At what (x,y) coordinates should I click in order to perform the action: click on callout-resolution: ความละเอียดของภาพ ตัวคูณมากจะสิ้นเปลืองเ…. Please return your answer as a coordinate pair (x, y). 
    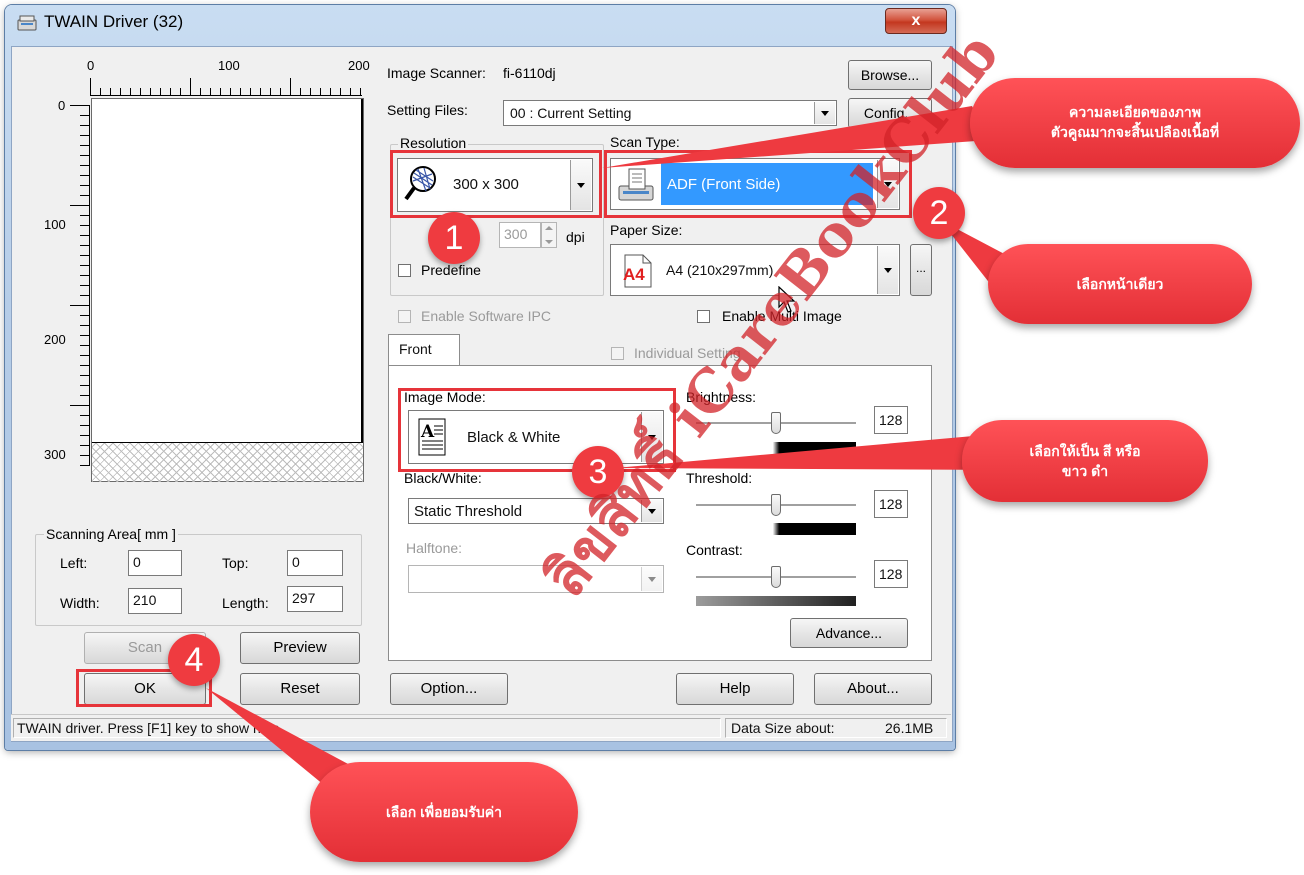
    Looking at the image, I should click on (1135, 123).